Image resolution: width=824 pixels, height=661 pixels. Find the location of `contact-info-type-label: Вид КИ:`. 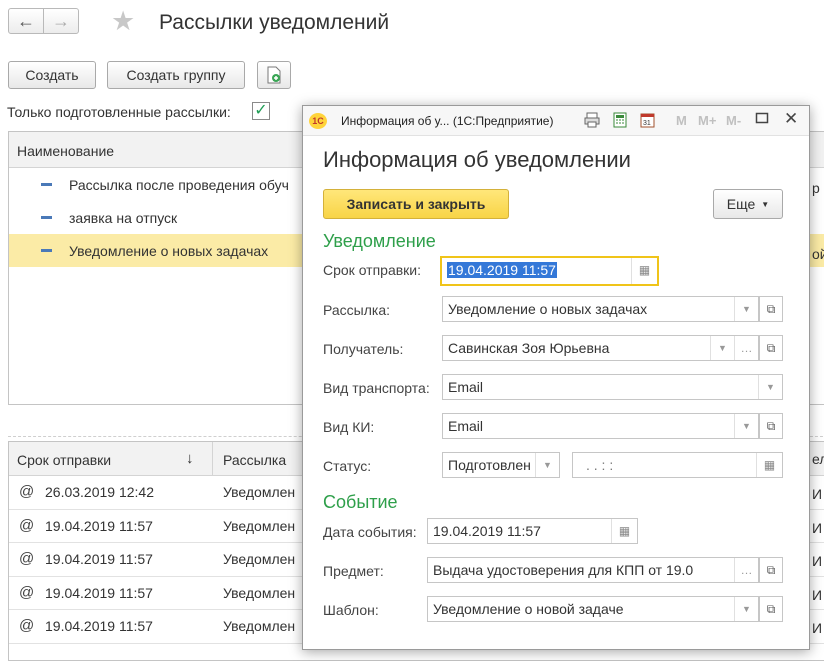

contact-info-type-label: Вид КИ: is located at coordinates (349, 427).